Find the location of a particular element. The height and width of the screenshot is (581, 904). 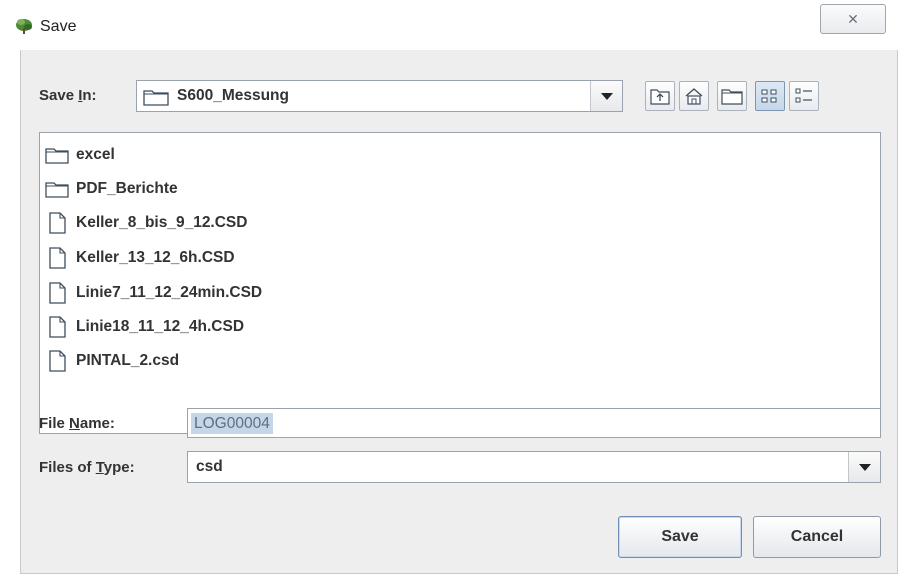

list-item-file: PINTAL_2.csd is located at coordinates (111, 361).